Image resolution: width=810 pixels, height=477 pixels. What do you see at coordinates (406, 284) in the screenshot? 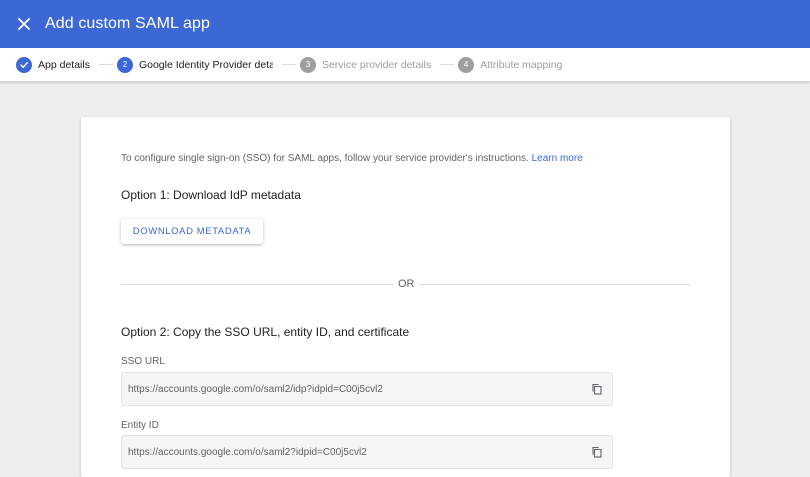
I see `or-separator: OR` at bounding box center [406, 284].